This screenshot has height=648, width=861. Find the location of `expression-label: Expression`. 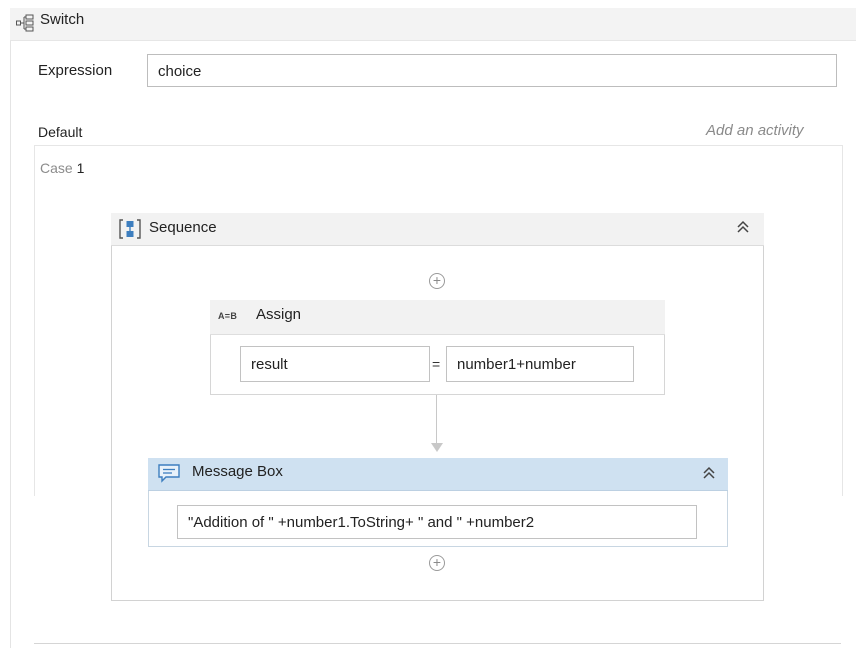

expression-label: Expression is located at coordinates (75, 70).